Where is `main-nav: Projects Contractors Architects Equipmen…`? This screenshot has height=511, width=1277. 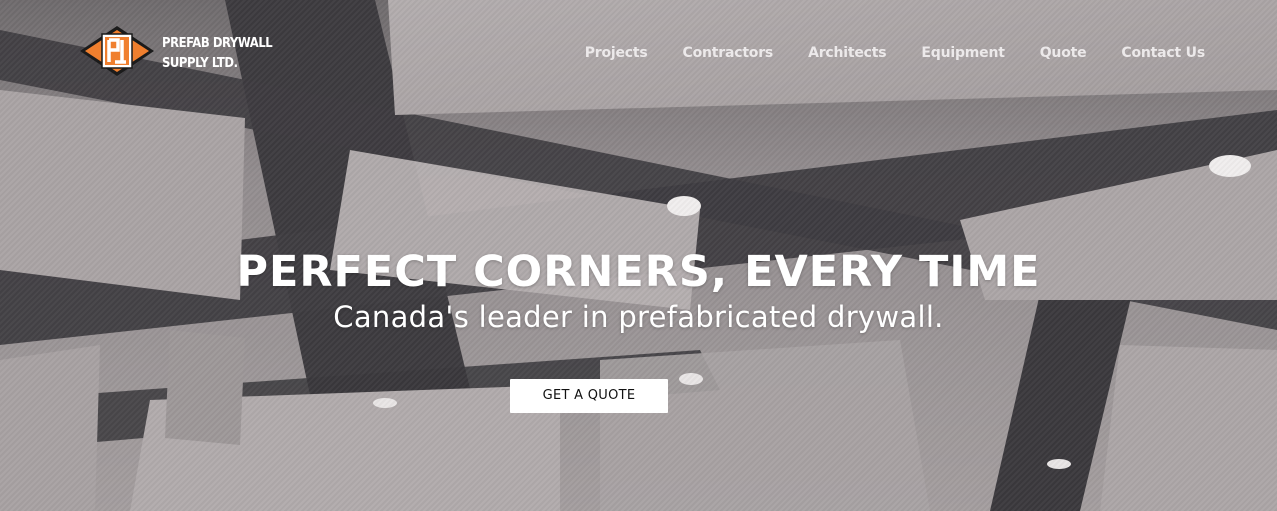 main-nav: Projects Contractors Architects Equipmen… is located at coordinates (877, 53).